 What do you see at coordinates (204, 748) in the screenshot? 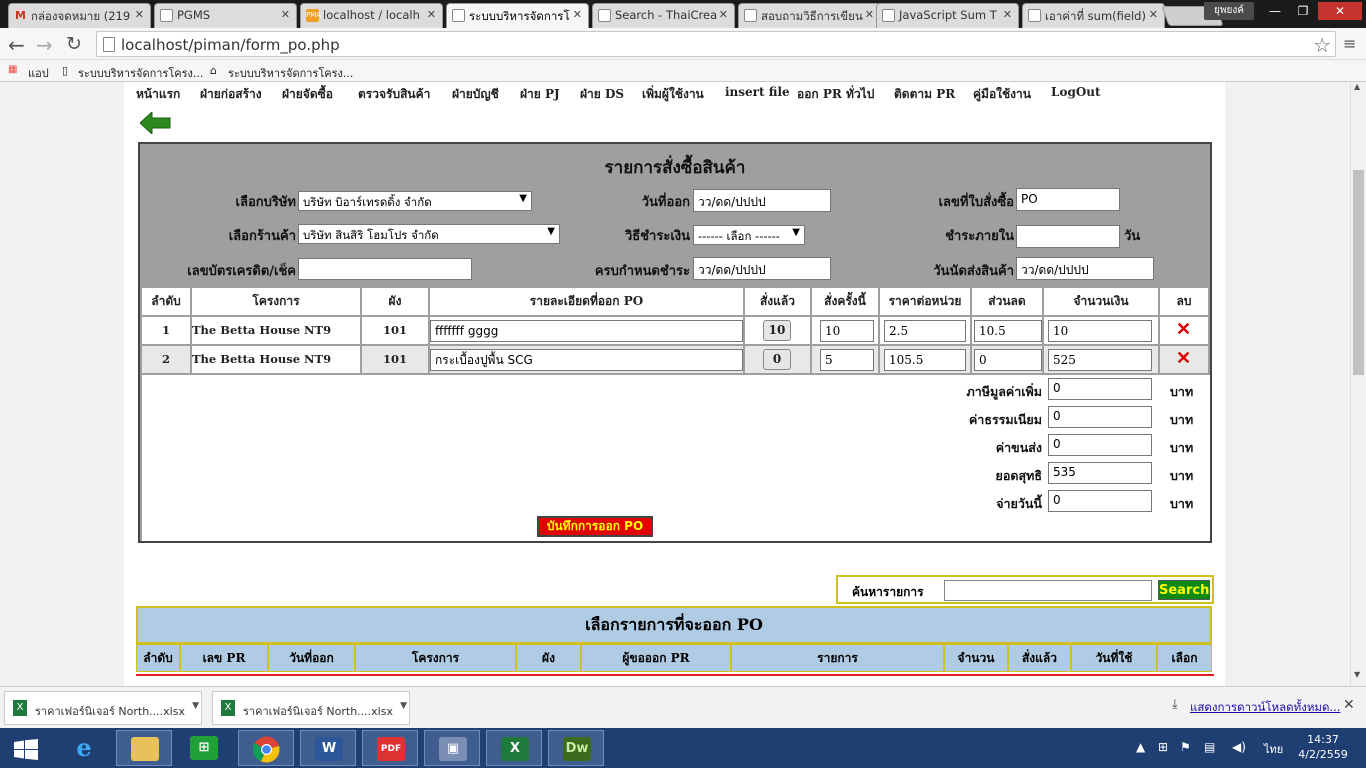
I see `taskbar-store: ⊞` at bounding box center [204, 748].